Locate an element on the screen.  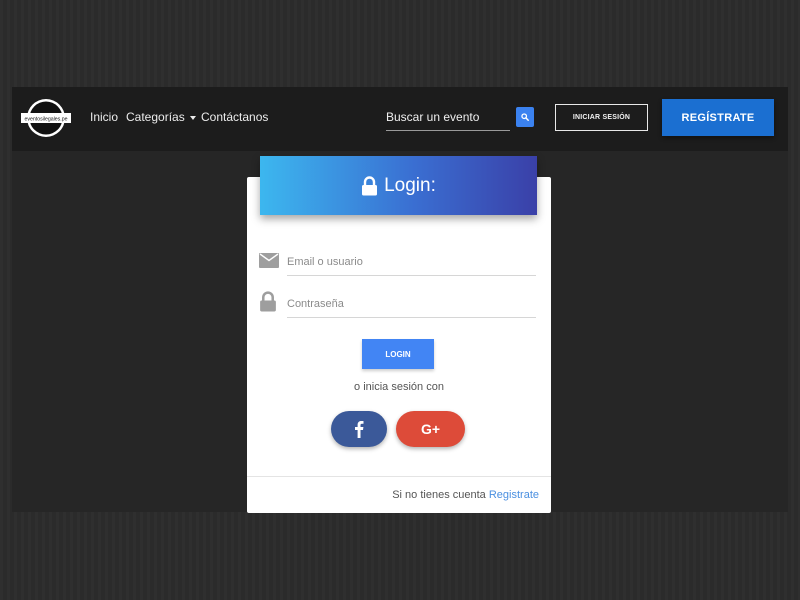
nav-item-inicio: Inicio is located at coordinates (104, 117).